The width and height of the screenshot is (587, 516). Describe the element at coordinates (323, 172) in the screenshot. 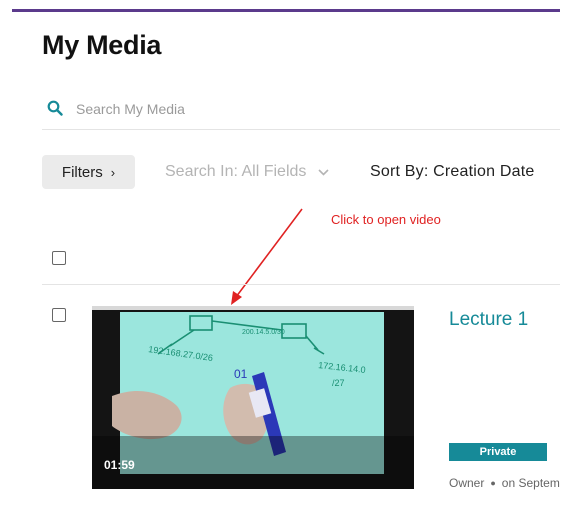

I see `chevron-down-icon` at that location.